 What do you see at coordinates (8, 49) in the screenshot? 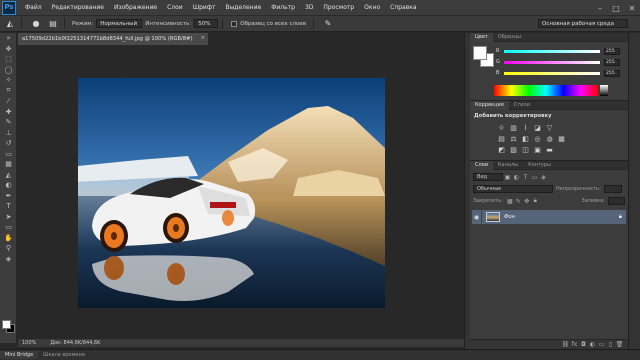
I see `move-tool-icon: ✥` at bounding box center [8, 49].